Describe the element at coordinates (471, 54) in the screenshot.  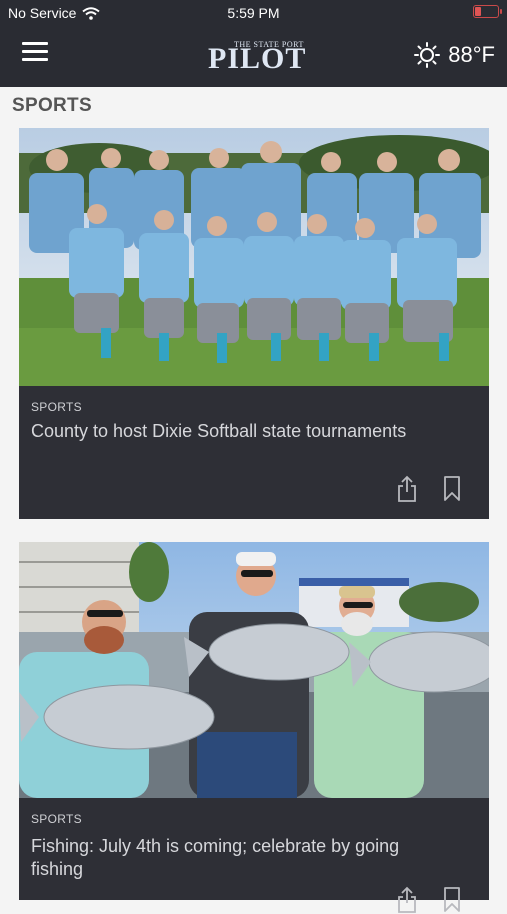
I see `temperature: 88°F` at that location.